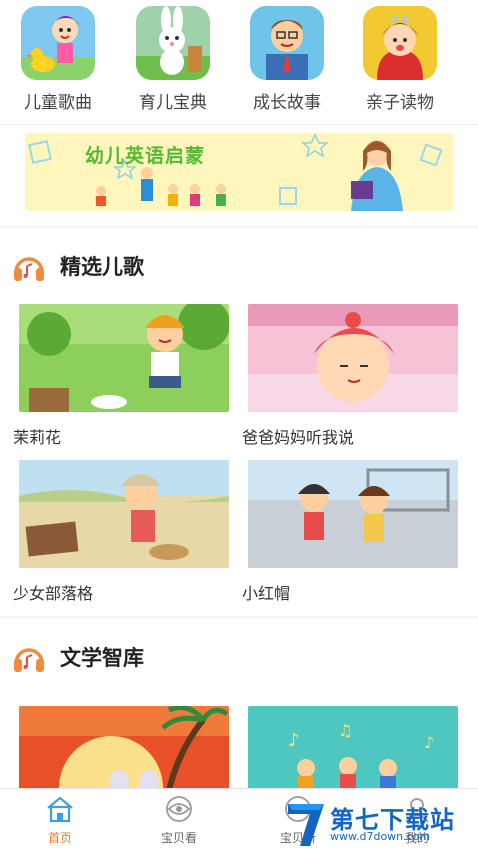 This screenshot has width=478, height=851. What do you see at coordinates (287, 43) in the screenshot?
I see `teacher-icon` at bounding box center [287, 43].